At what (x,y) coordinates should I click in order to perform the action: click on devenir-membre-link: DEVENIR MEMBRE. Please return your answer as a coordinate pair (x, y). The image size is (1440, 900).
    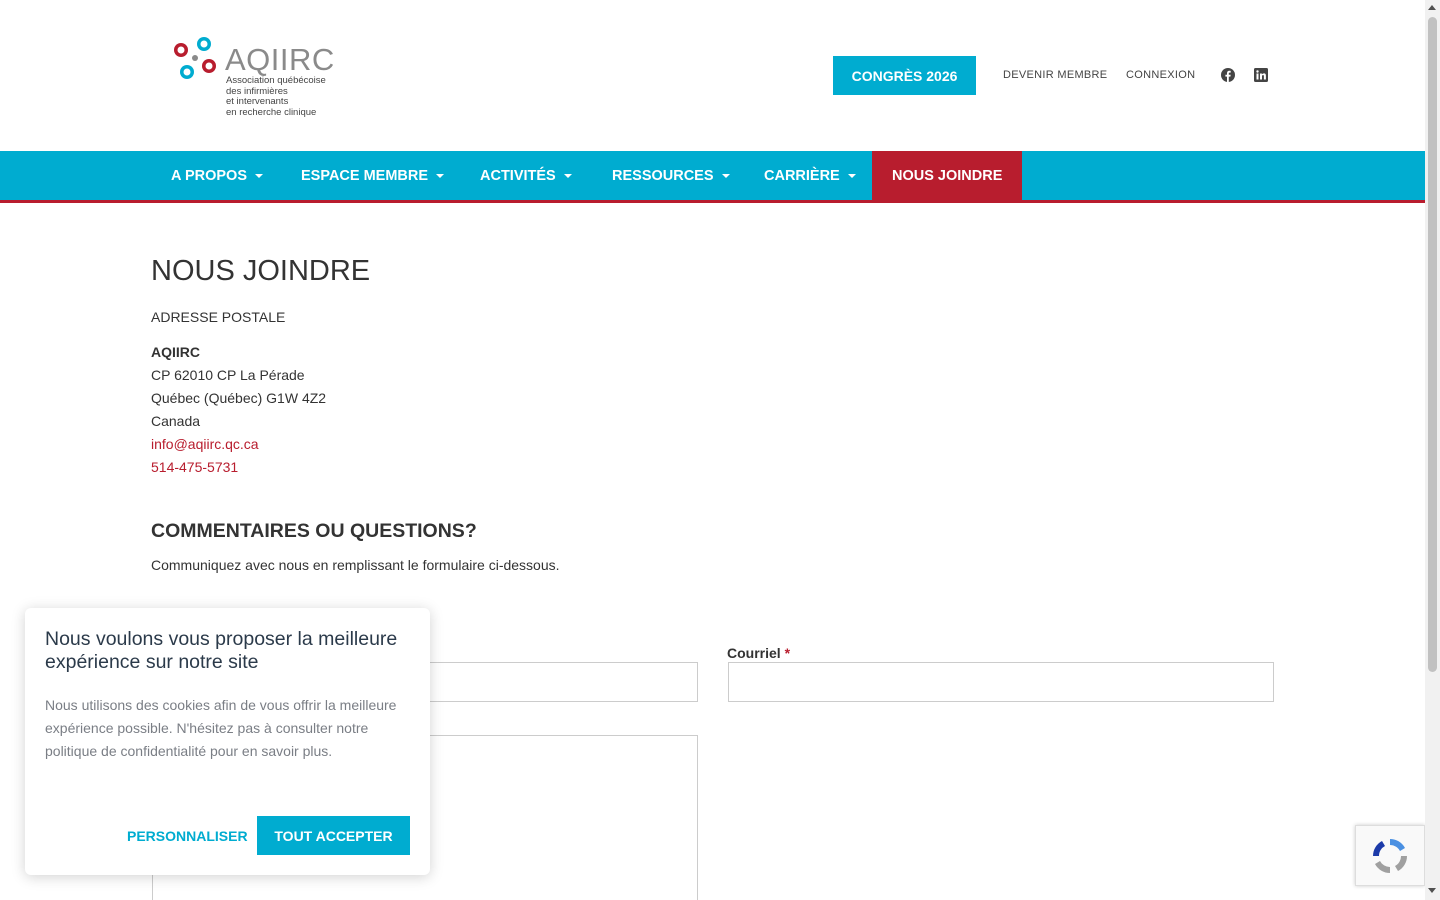
    Looking at the image, I should click on (1055, 75).